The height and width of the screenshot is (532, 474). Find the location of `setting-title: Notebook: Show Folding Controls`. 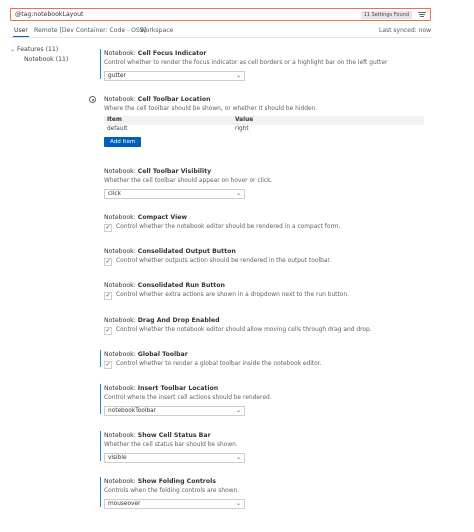

setting-title: Notebook: Show Folding Controls is located at coordinates (160, 481).